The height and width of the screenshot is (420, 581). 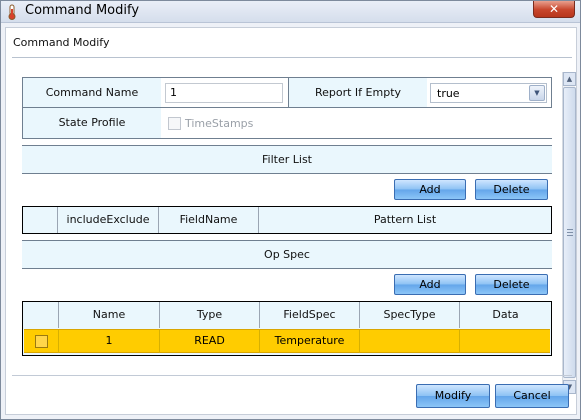 What do you see at coordinates (219, 123) in the screenshot?
I see `timestamps-label: TimeStamps` at bounding box center [219, 123].